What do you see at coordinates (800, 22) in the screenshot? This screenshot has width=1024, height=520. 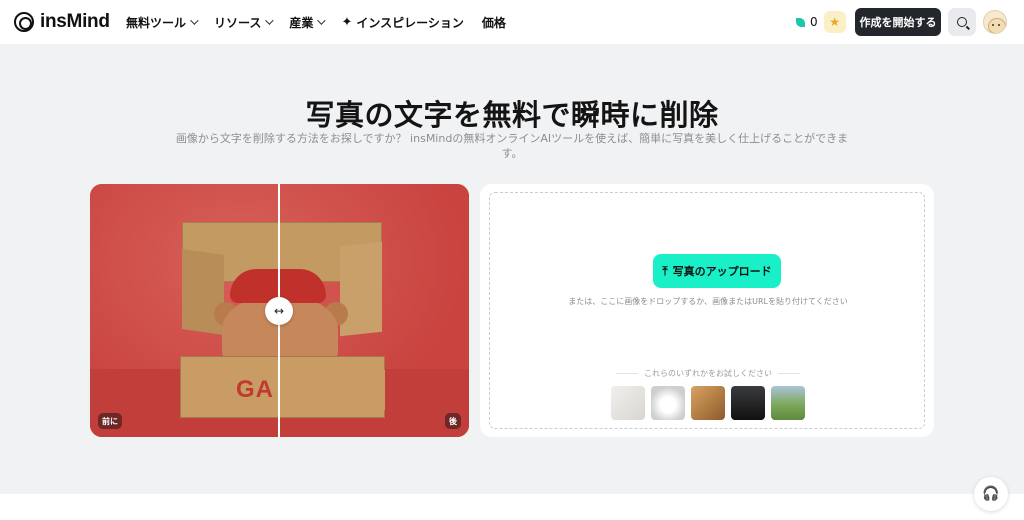 I see `leaf-icon` at bounding box center [800, 22].